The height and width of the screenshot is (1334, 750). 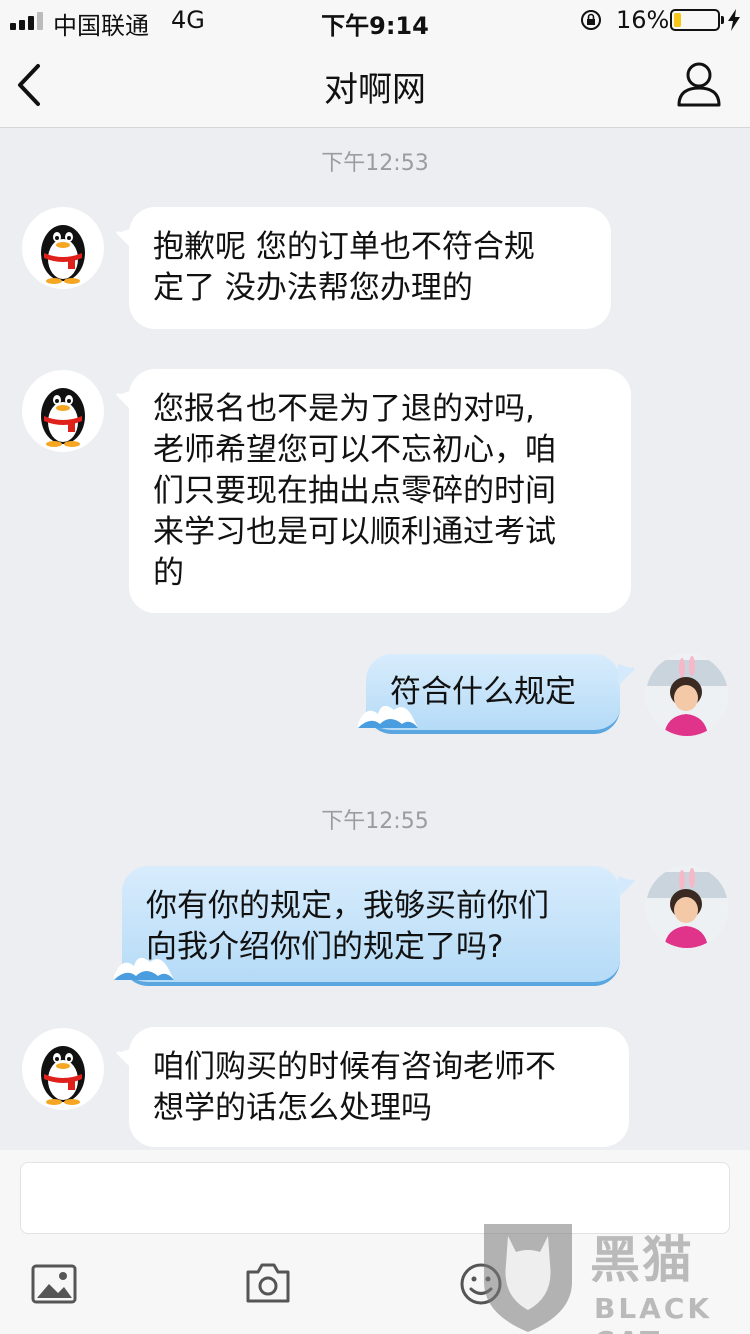 I want to click on watermark-english: BLACK CAT, so click(x=653, y=1313).